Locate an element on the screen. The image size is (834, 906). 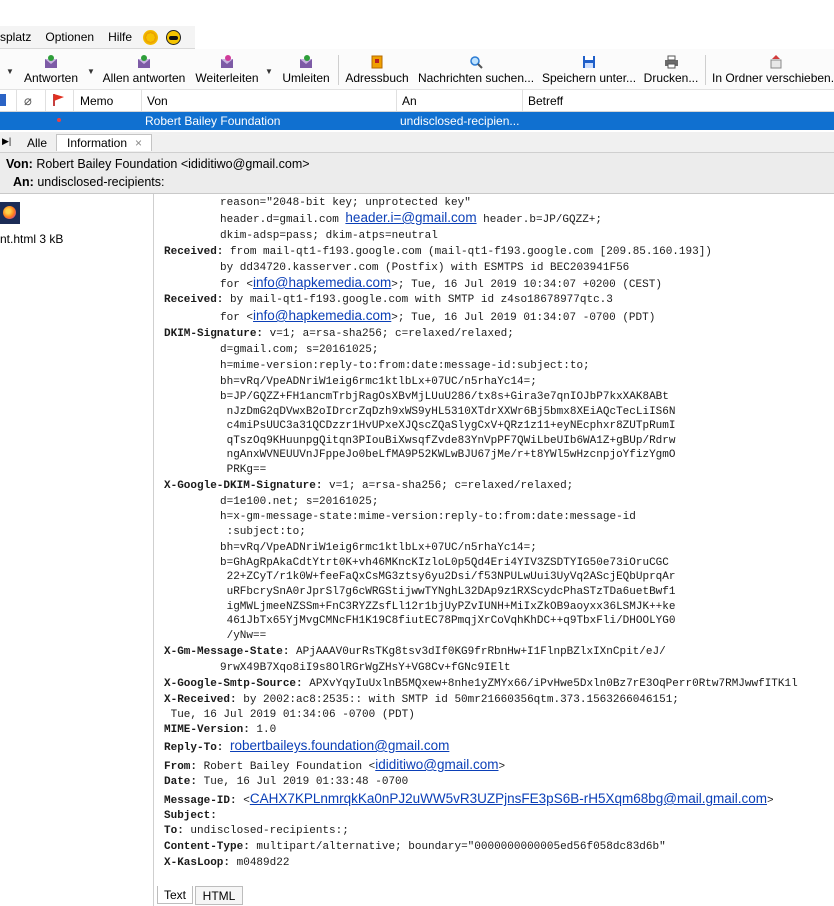
view-mode-tabs: Text HTML is located at coordinates (494, 895).